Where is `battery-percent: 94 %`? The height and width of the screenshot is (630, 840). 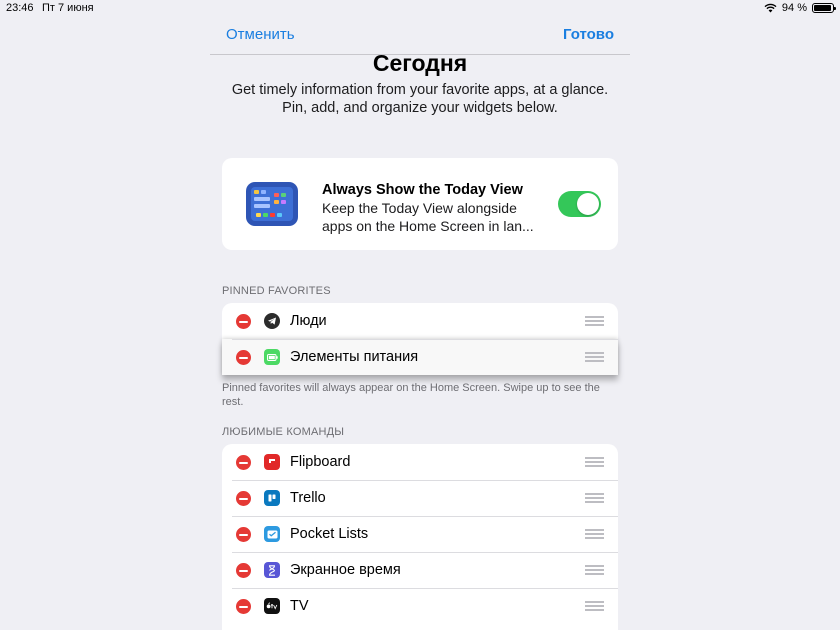
battery-percent: 94 % is located at coordinates (794, 8).